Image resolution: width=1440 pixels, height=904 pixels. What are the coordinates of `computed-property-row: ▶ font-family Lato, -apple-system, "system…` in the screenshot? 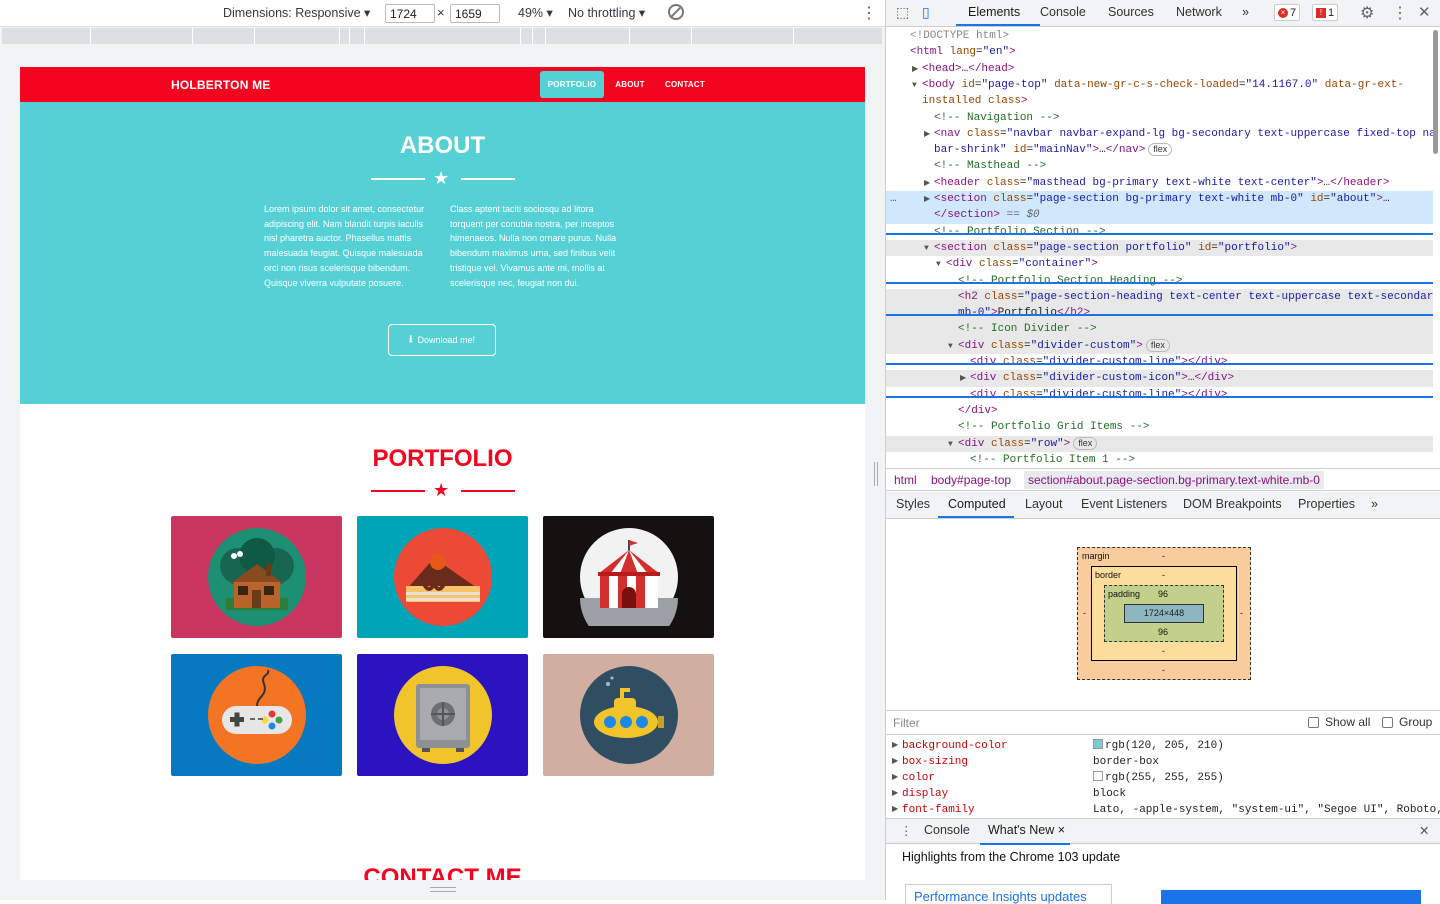 It's located at (1163, 810).